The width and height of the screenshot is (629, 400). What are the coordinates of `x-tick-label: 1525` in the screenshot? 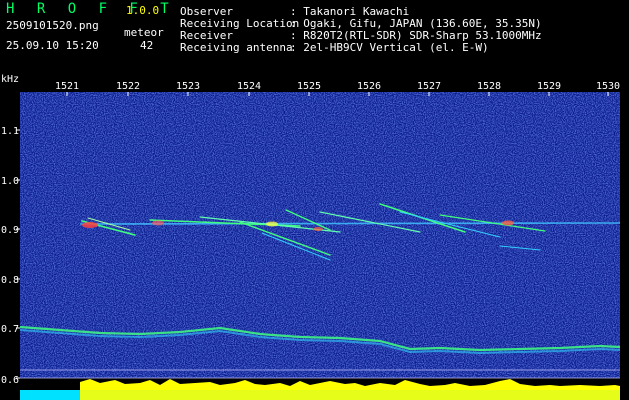 It's located at (309, 86).